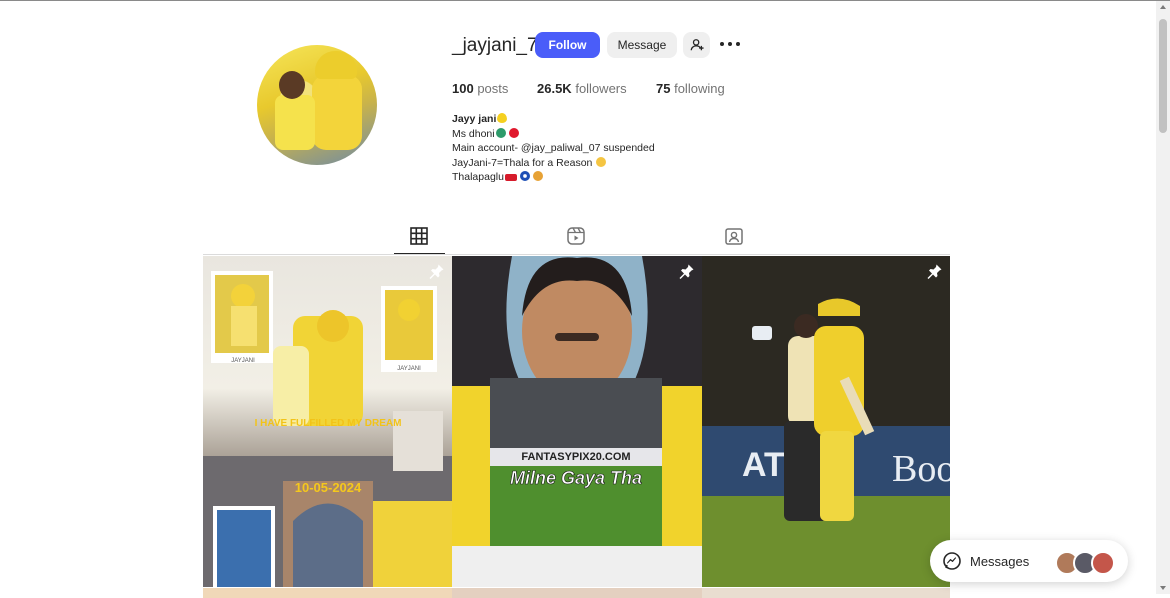 The height and width of the screenshot is (598, 1170). I want to click on red-heart-icon, so click(513, 132).